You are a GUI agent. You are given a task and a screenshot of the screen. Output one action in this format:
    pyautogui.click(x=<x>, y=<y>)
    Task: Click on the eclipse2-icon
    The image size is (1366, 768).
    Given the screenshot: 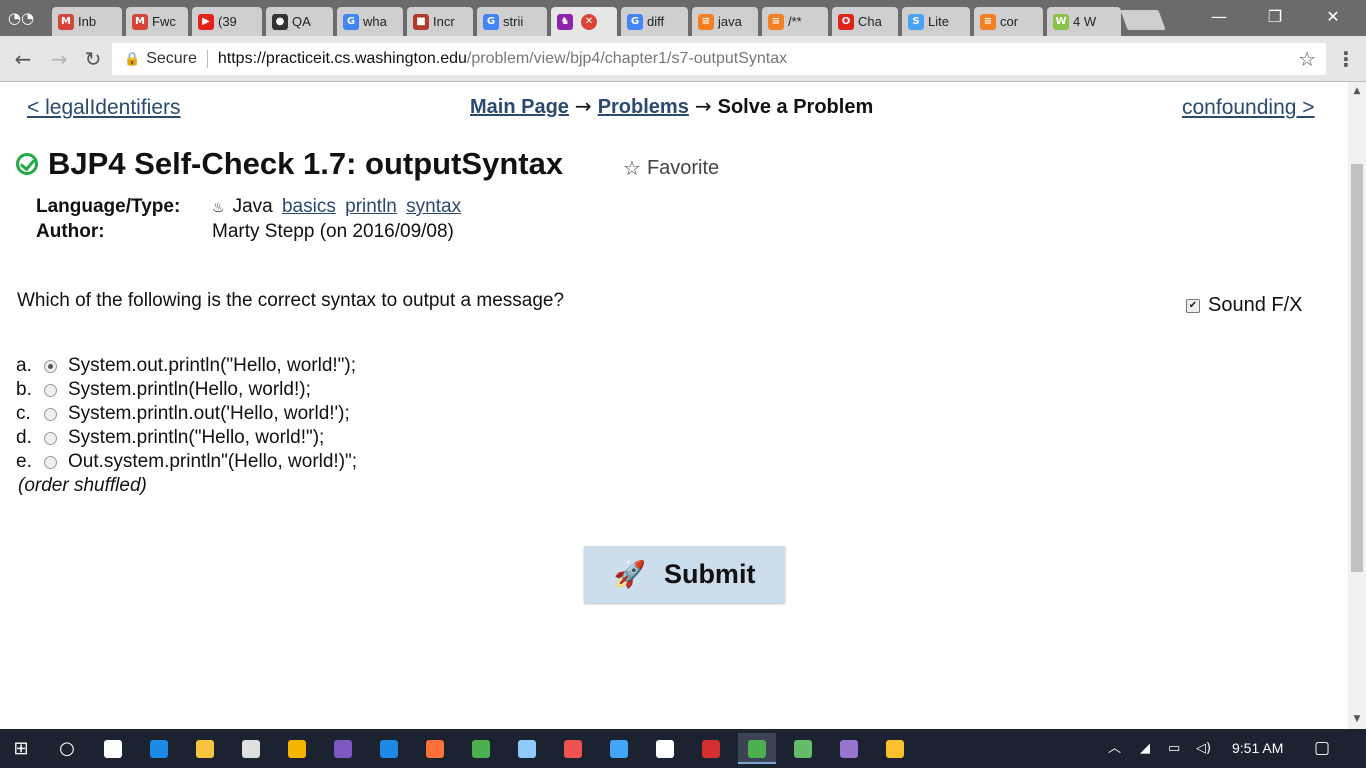 What is the action you would take?
    pyautogui.click(x=849, y=748)
    